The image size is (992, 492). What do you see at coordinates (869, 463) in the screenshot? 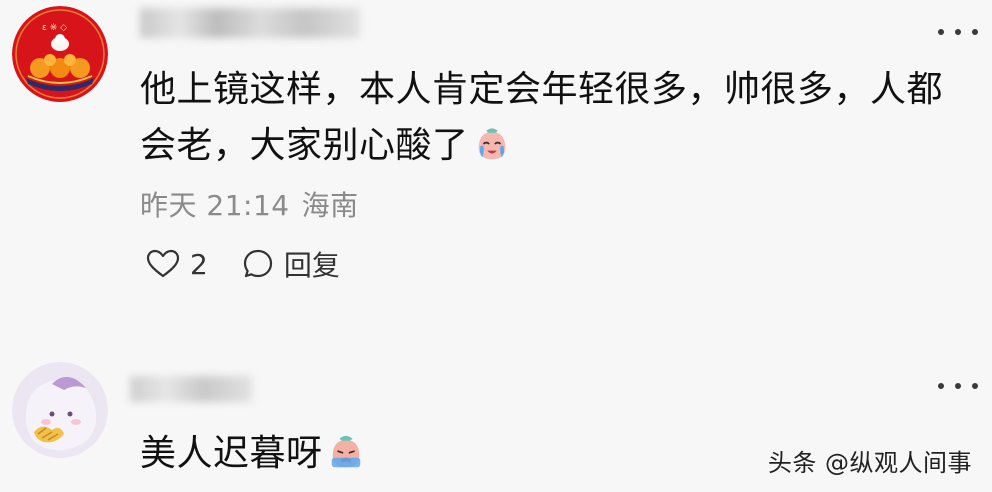
I see `watermark: 头条 @纵观人间事` at bounding box center [869, 463].